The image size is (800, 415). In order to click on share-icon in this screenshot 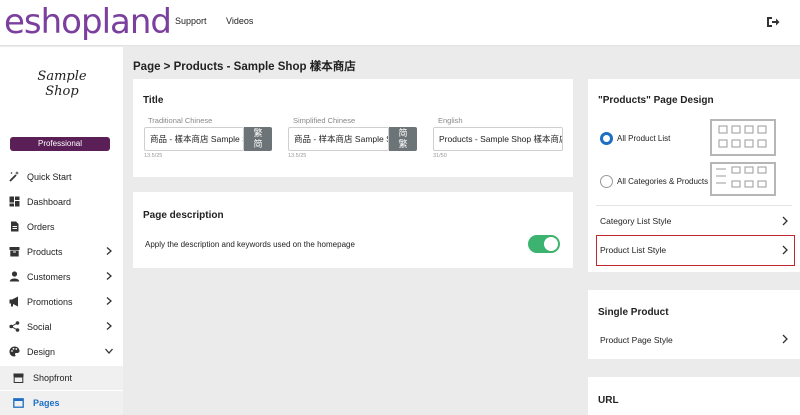, I will do `click(14, 326)`.